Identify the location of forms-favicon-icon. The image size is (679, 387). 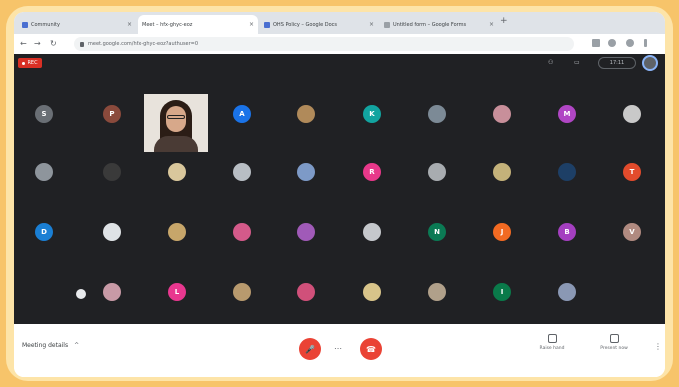
(387, 24).